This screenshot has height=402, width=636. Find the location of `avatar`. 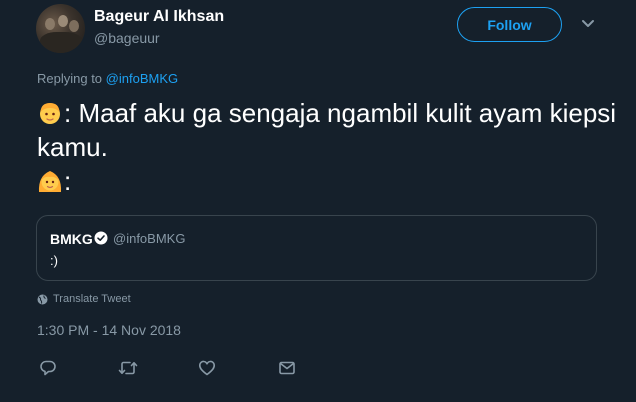

avatar is located at coordinates (60, 28).